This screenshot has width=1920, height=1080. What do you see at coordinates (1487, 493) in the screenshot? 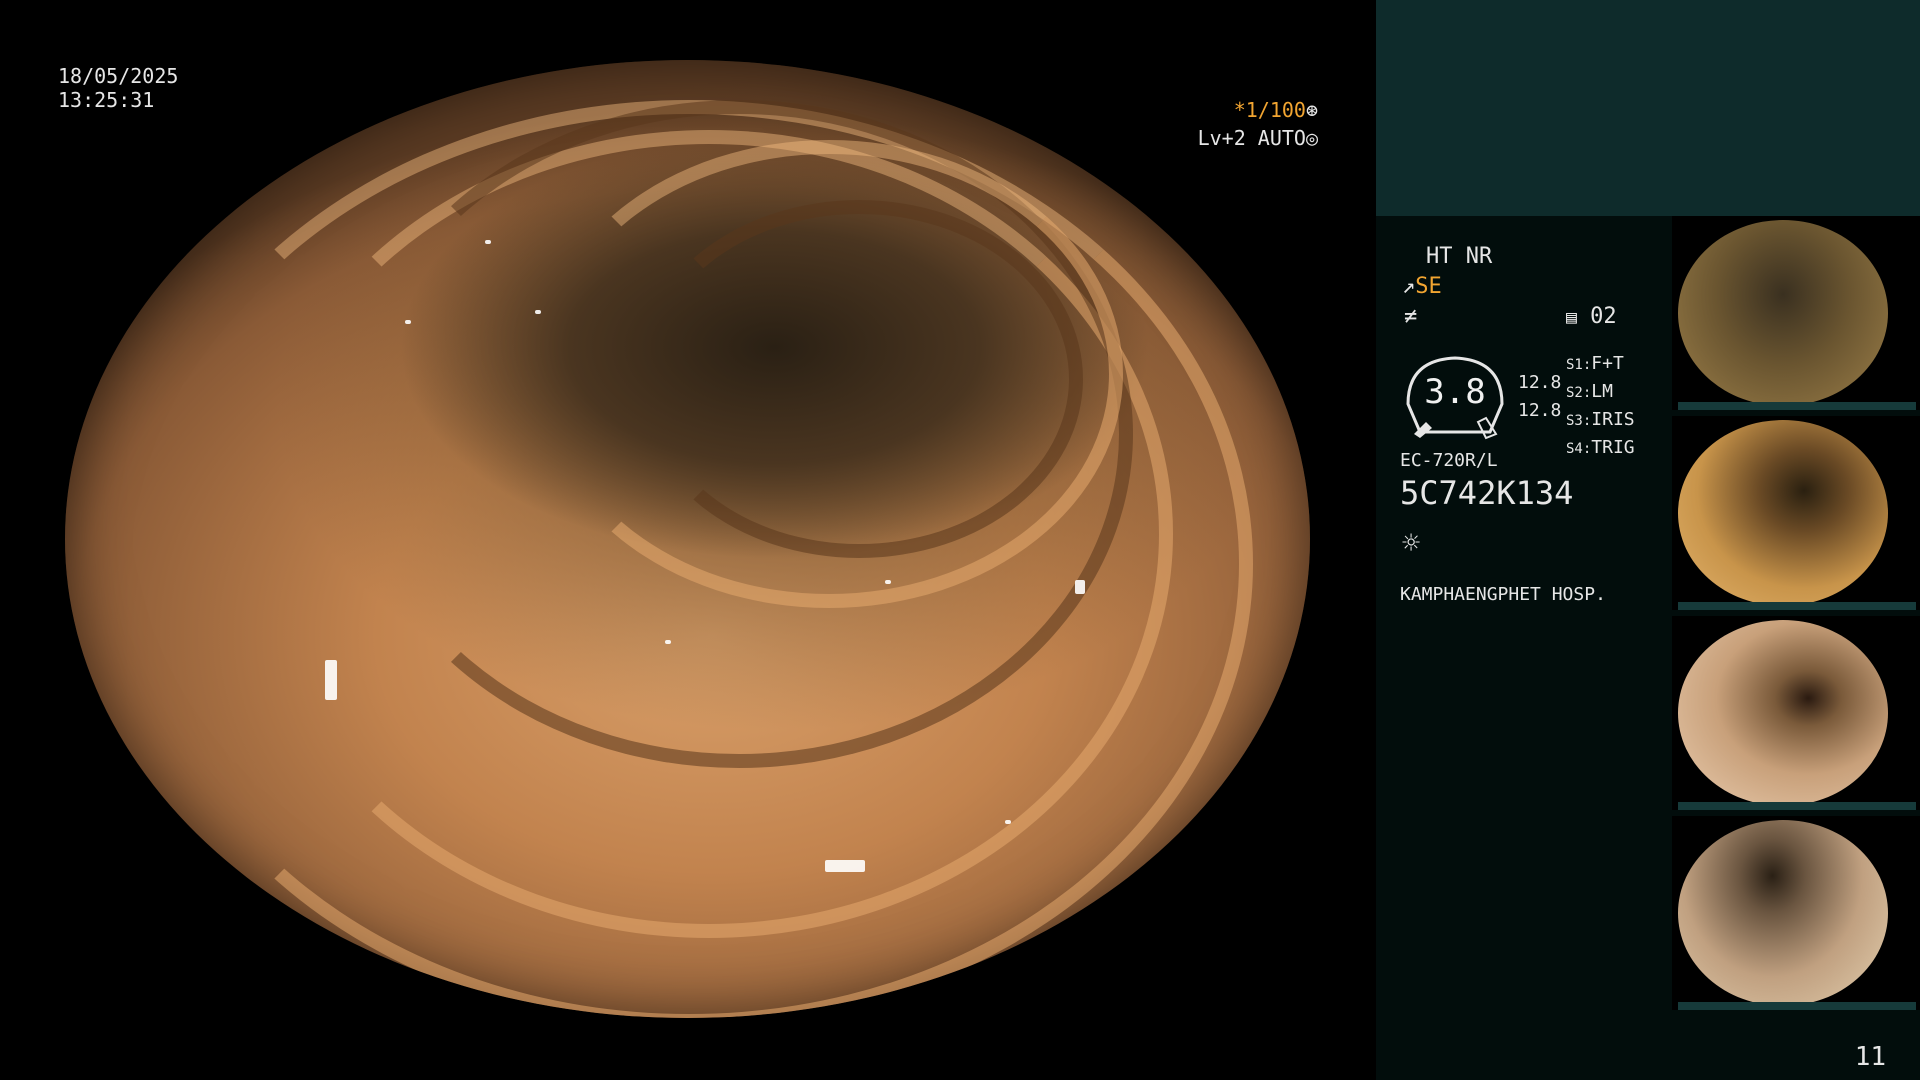
I see `scope-serial: 5C742K134` at bounding box center [1487, 493].